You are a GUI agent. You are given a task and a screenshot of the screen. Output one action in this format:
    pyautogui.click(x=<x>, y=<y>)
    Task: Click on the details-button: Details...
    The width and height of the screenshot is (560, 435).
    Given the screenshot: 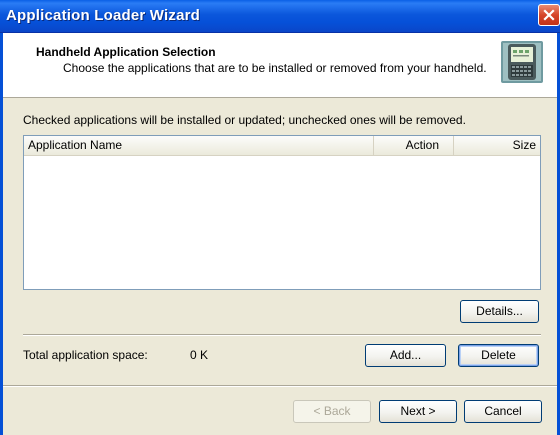 What is the action you would take?
    pyautogui.click(x=499, y=311)
    